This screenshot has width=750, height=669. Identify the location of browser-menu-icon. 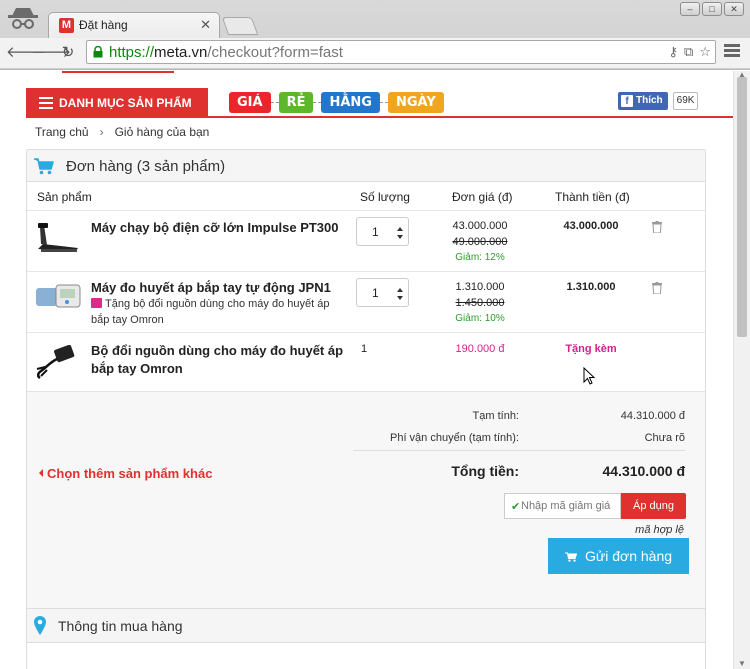
(732, 51).